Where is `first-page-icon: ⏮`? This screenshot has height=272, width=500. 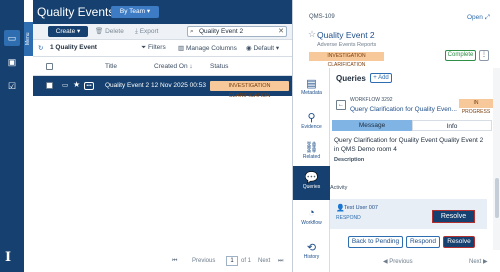
first-page-icon: ⏮ is located at coordinates (174, 261).